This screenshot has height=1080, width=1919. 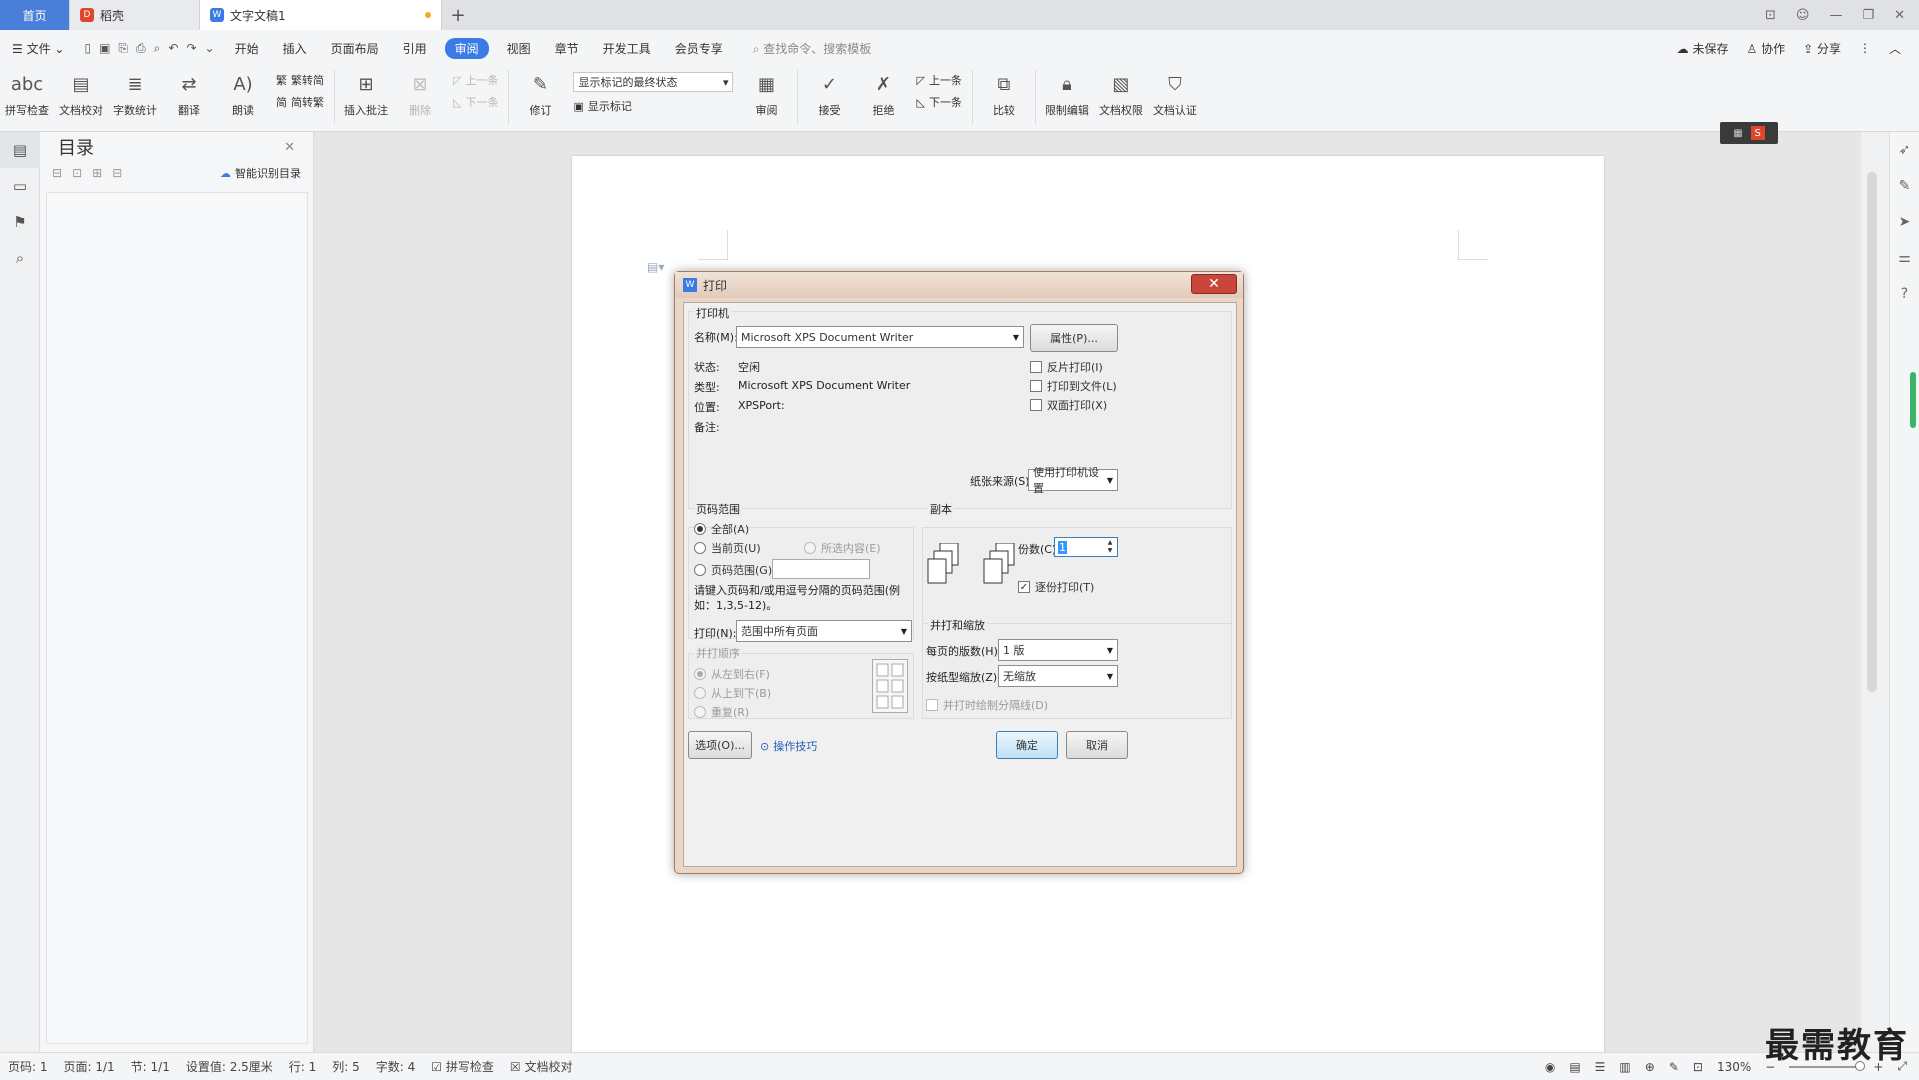 I want to click on new-tab-button: +, so click(x=458, y=15).